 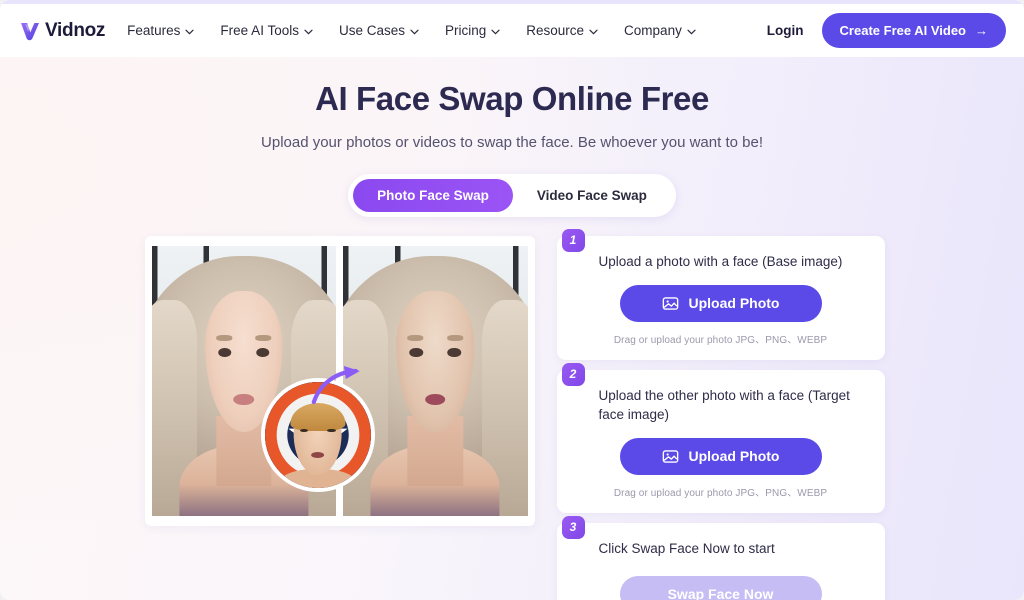 What do you see at coordinates (303, 430) in the screenshot?
I see `inset-eye-left` at bounding box center [303, 430].